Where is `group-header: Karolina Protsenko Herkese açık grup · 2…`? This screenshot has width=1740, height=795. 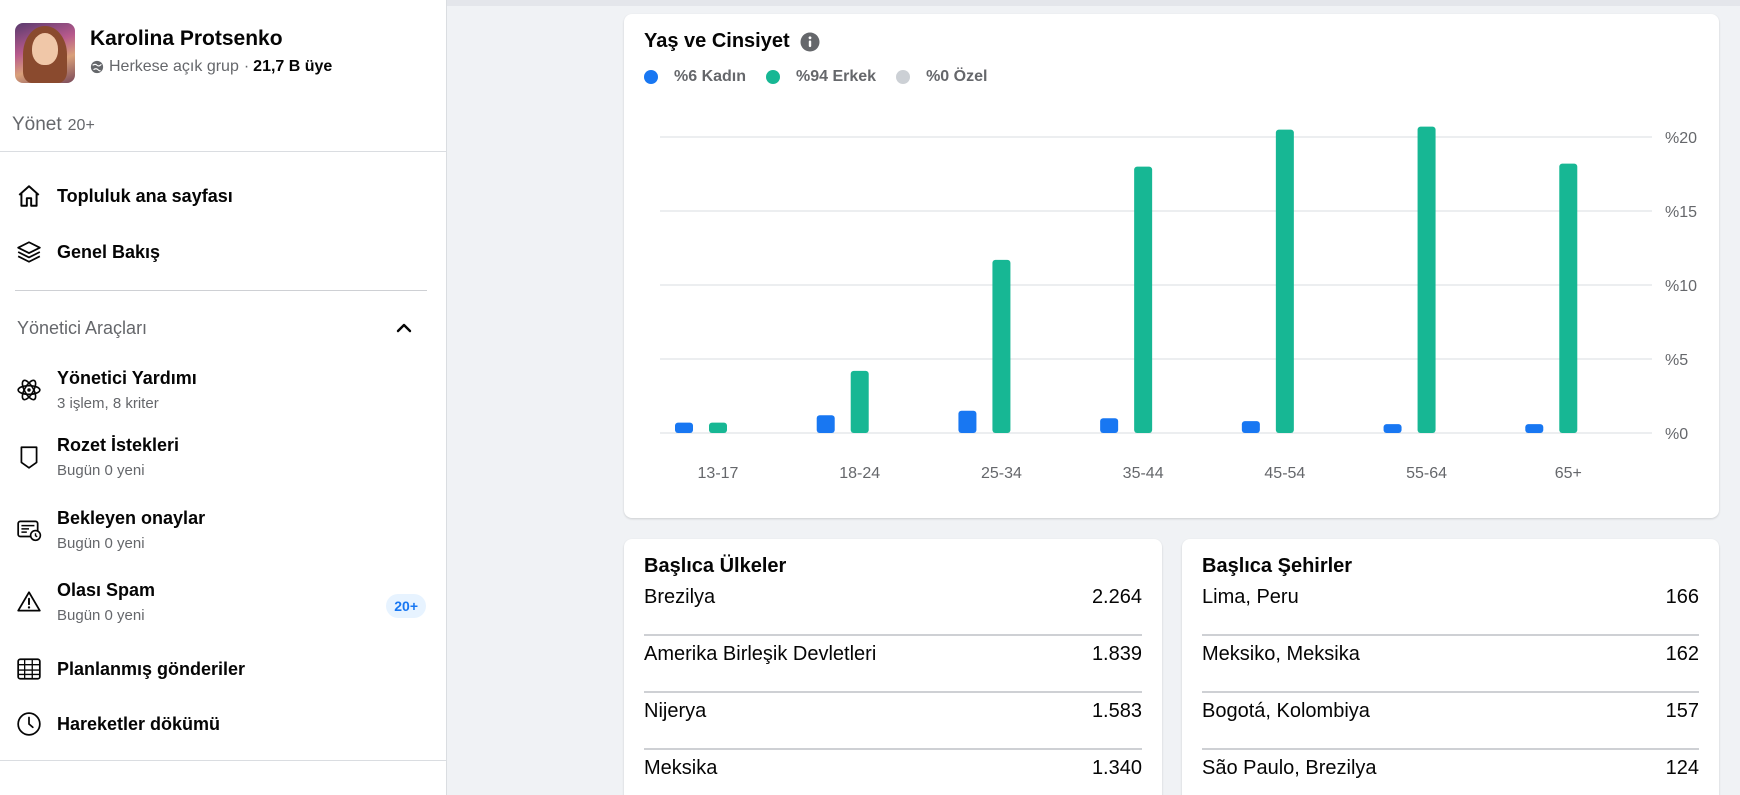 group-header: Karolina Protsenko Herkese açık grup · 2… is located at coordinates (173, 53).